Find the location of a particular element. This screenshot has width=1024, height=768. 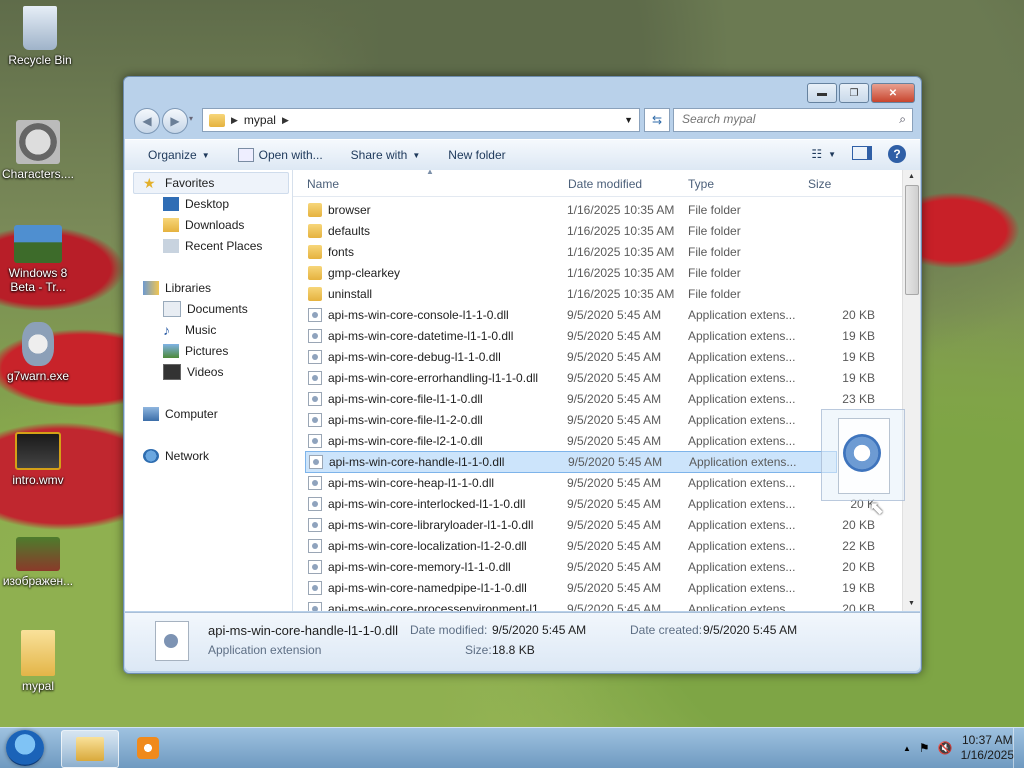

scroll-up-icon: ▲ is located at coordinates (911, 177).